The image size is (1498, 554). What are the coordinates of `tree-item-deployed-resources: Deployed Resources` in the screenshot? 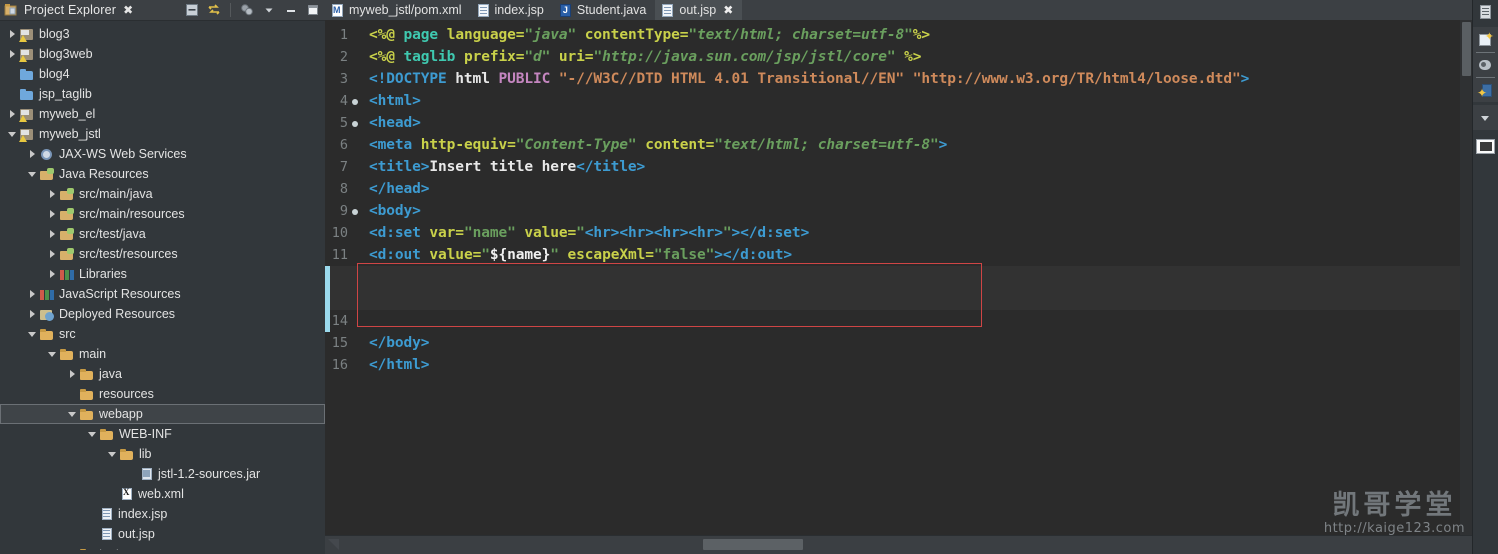 It's located at (162, 314).